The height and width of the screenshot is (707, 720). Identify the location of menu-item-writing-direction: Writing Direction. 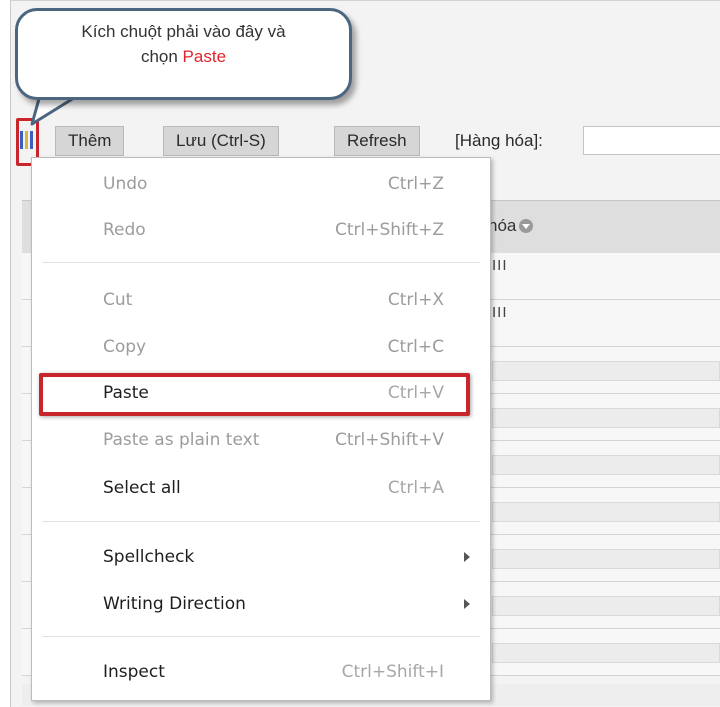
(261, 604).